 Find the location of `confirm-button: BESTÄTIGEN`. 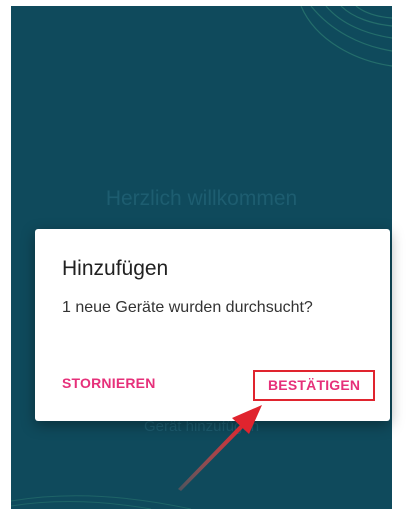

confirm-button: BESTÄTIGEN is located at coordinates (314, 385).